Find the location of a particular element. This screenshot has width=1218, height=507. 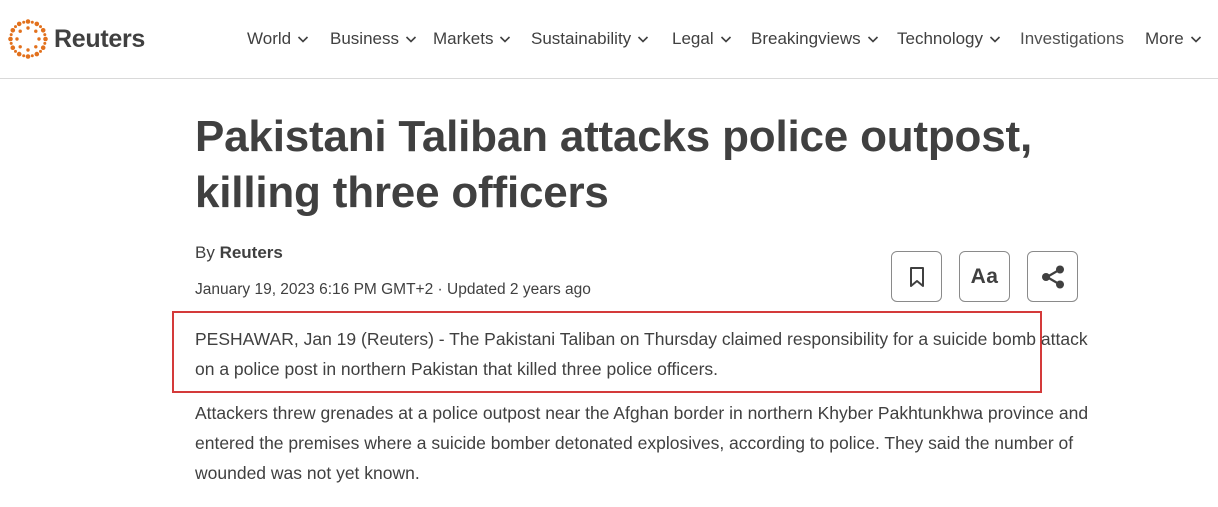

author-link: Reuters is located at coordinates (251, 252).